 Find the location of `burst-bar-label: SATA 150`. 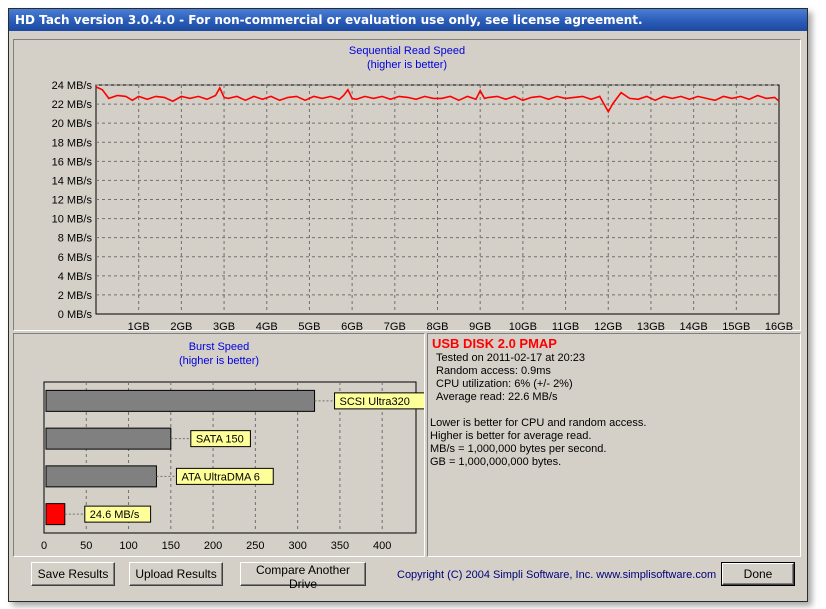

burst-bar-label: SATA 150 is located at coordinates (220, 440).